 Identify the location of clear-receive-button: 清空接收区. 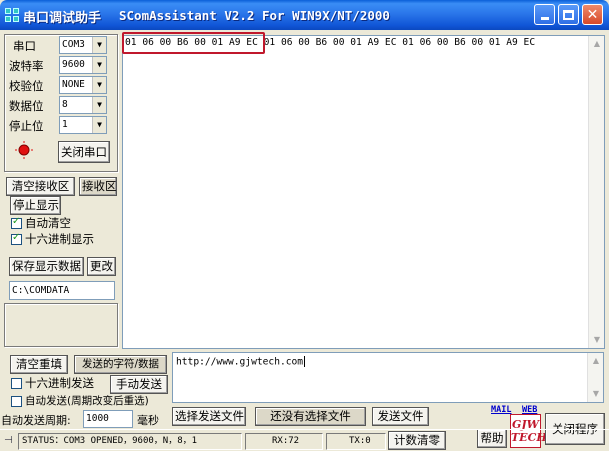
(40, 186).